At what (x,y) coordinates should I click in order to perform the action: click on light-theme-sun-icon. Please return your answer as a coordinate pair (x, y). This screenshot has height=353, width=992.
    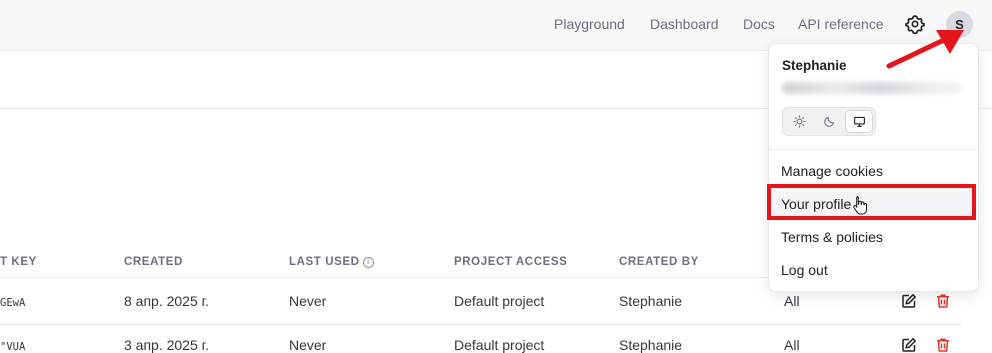
    Looking at the image, I should click on (799, 121).